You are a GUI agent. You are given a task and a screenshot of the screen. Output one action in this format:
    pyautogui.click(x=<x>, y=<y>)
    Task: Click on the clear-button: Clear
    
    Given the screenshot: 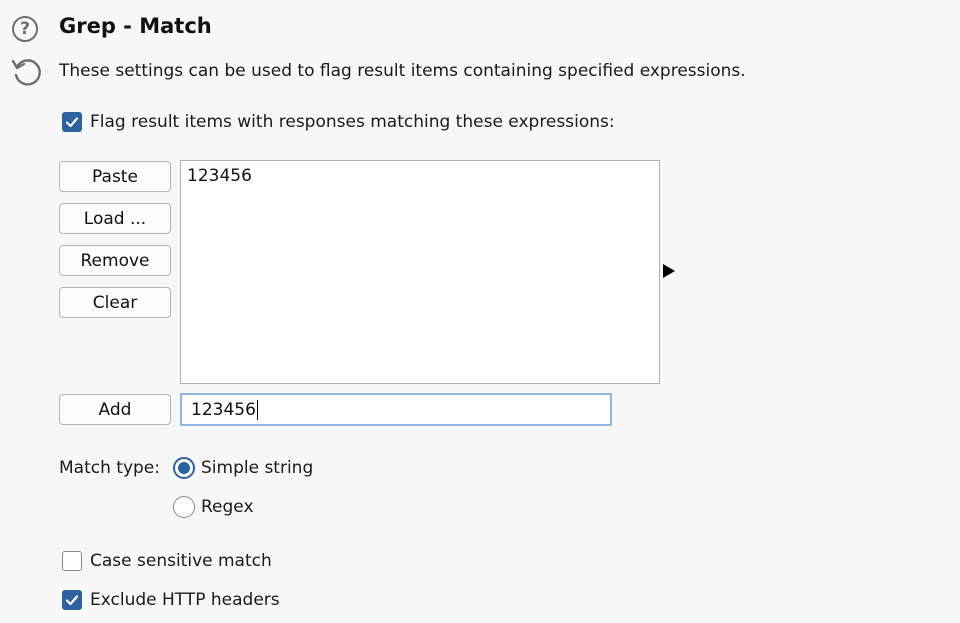 What is the action you would take?
    pyautogui.click(x=115, y=302)
    